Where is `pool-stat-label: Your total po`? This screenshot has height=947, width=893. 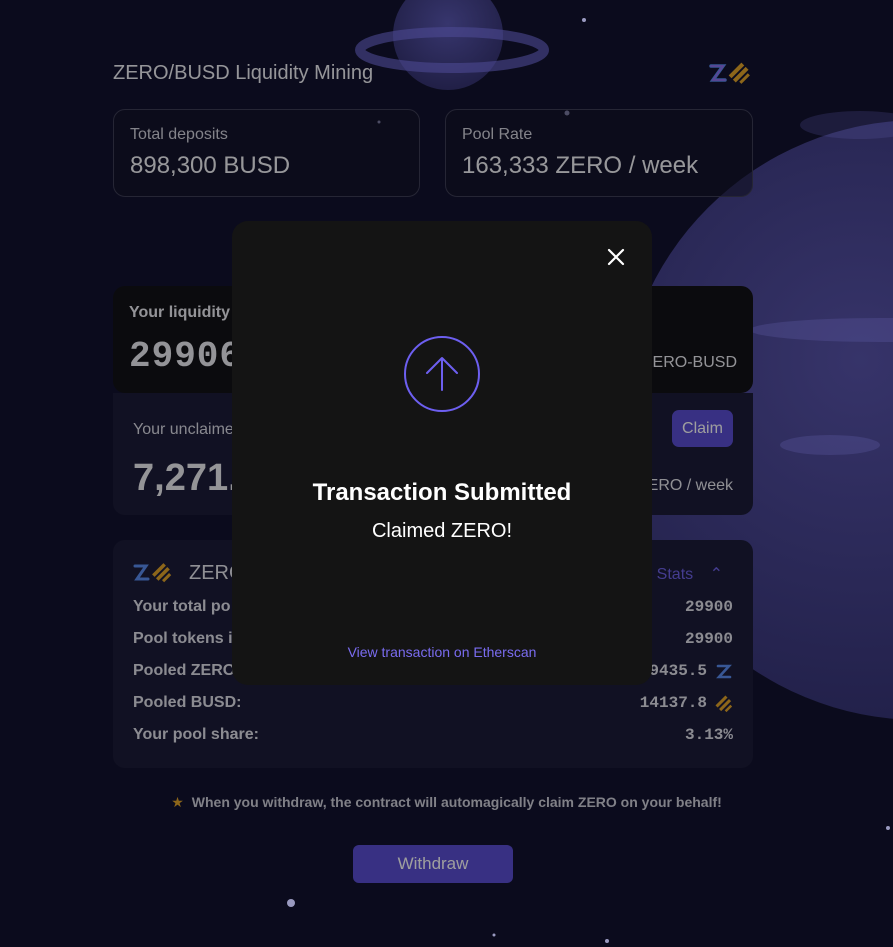
pool-stat-label: Your total po is located at coordinates (182, 606).